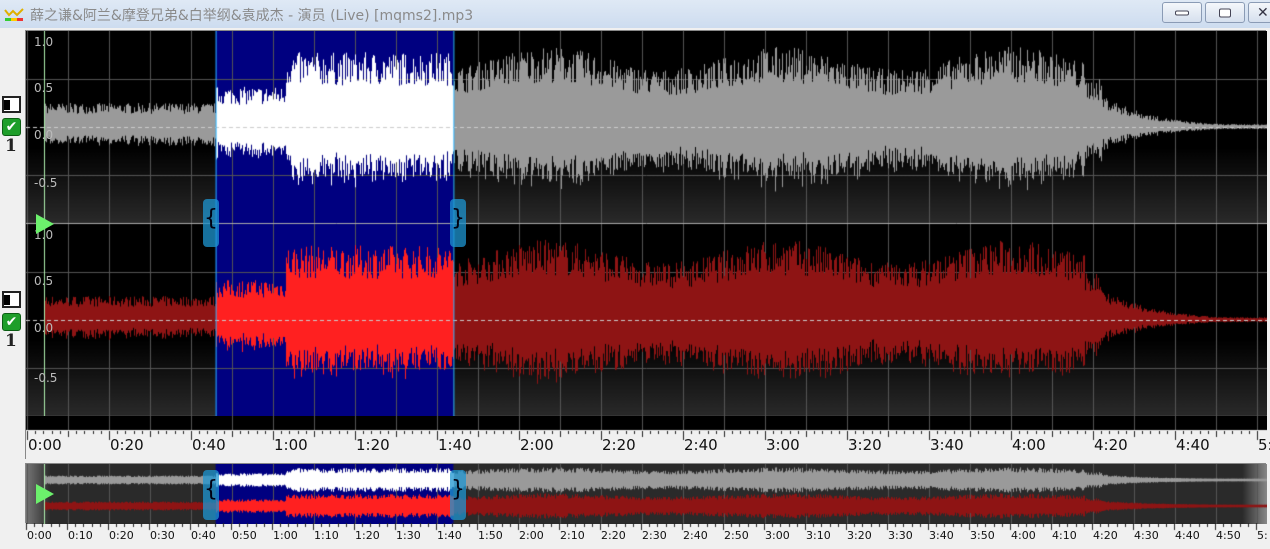 The width and height of the screenshot is (1270, 549). I want to click on ruler-label: 5:, so click(1264, 445).